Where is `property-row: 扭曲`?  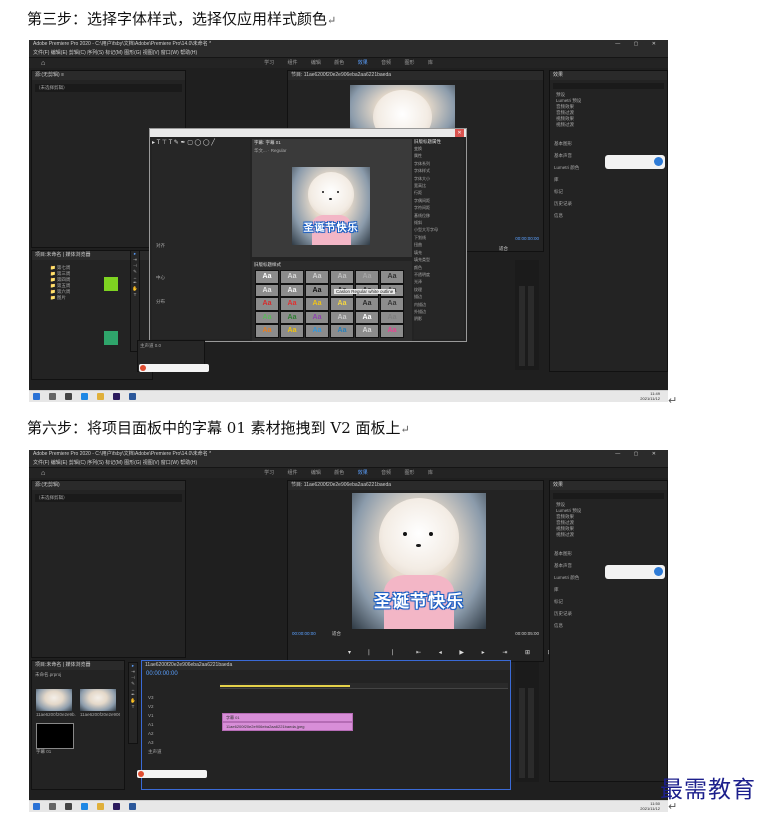 property-row: 扭曲 is located at coordinates (439, 244).